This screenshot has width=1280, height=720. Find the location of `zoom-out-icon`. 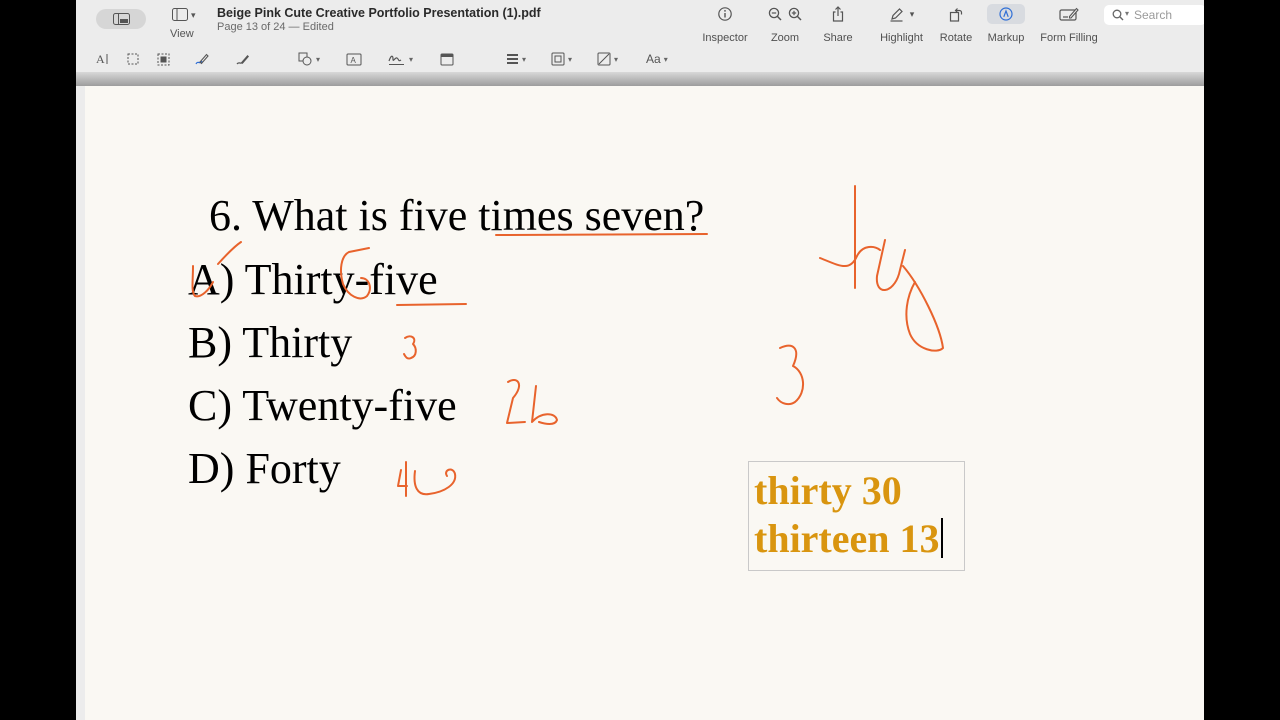

zoom-out-icon is located at coordinates (775, 14).